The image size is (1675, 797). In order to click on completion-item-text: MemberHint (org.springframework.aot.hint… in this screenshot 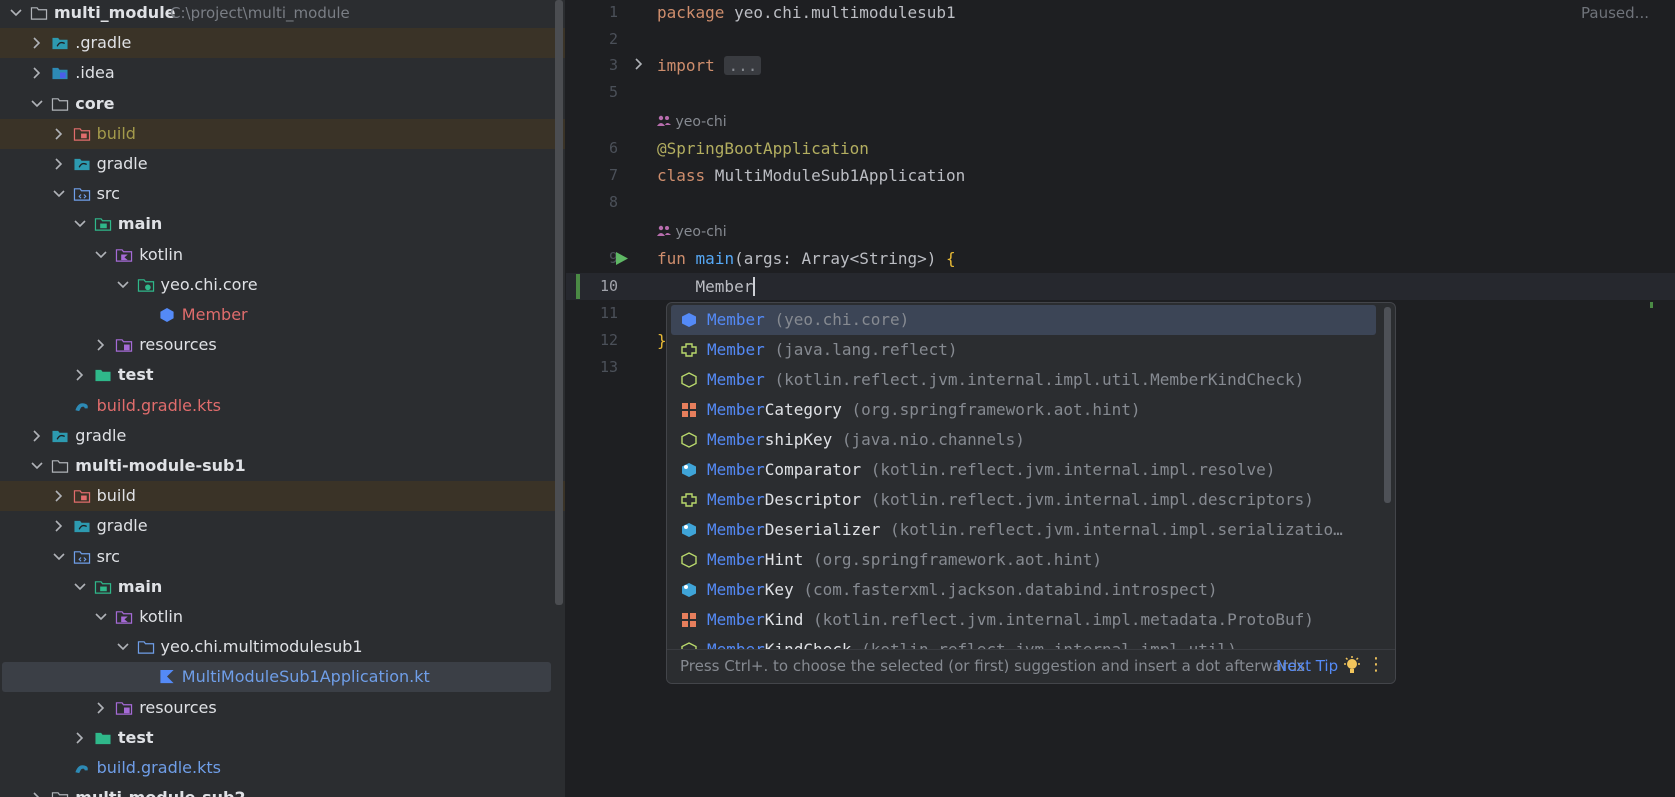, I will do `click(904, 560)`.